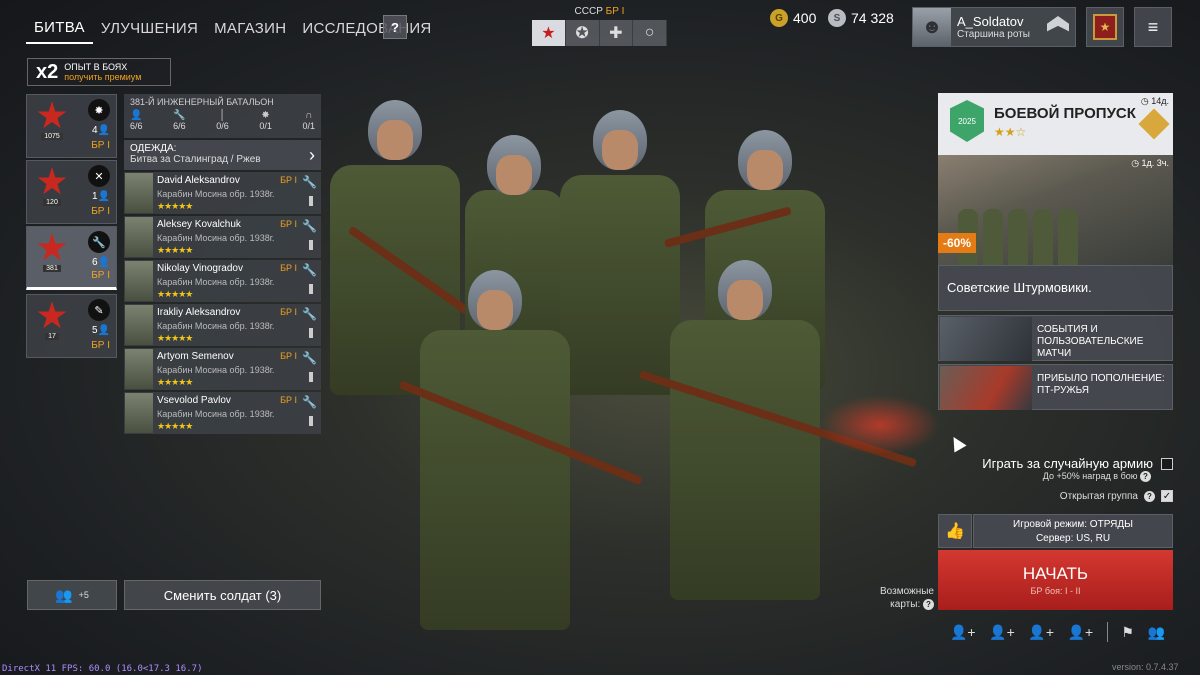 The image size is (1200, 675). Describe the element at coordinates (200, 268) in the screenshot. I see `soldier-name: Nikolay Vinogradov` at that location.